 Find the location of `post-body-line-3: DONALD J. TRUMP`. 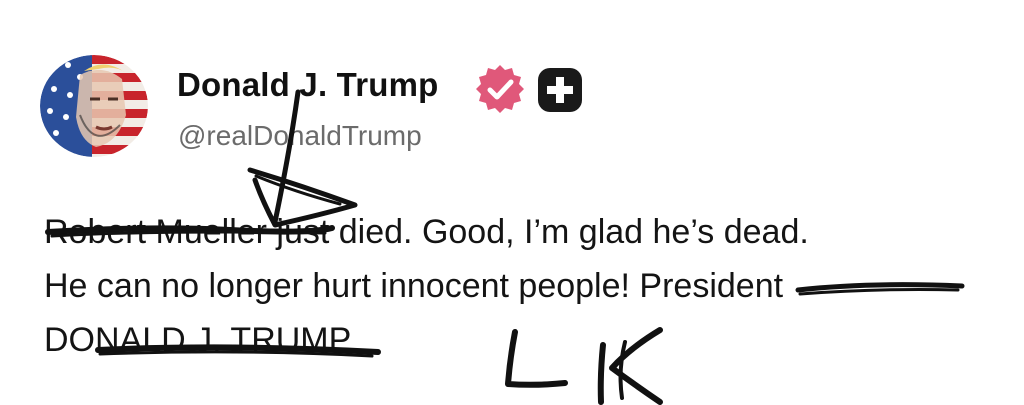

post-body-line-3: DONALD J. TRUMP is located at coordinates (198, 340).